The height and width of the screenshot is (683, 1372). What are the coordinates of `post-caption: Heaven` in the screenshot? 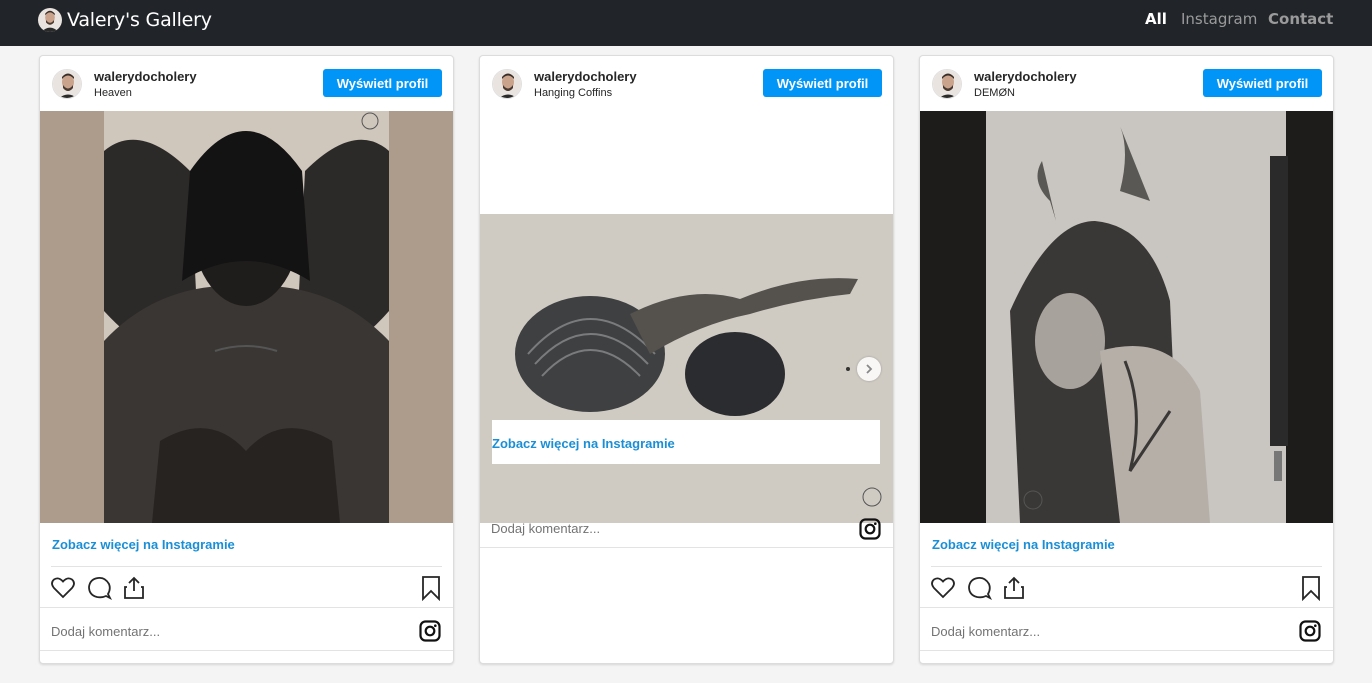 It's located at (113, 93).